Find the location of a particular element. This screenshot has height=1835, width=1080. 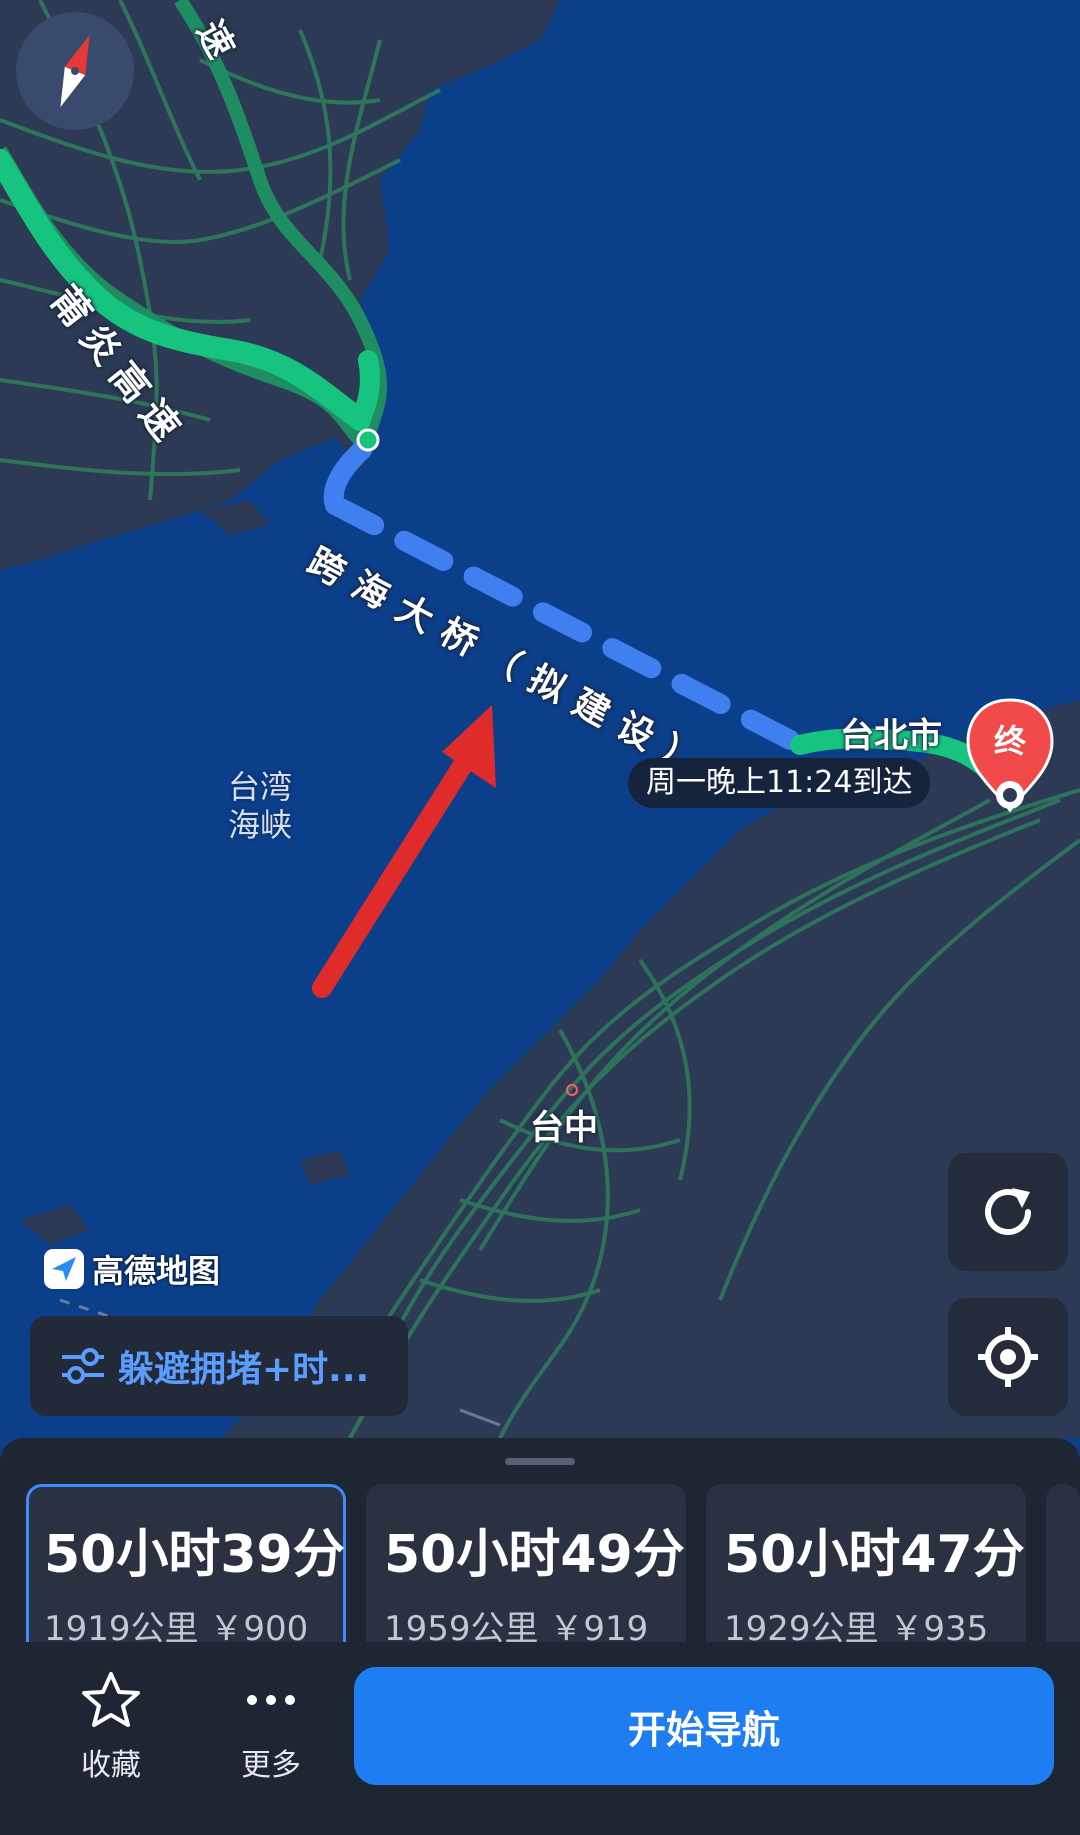

amap-logo: 高德地图 is located at coordinates (132, 1269).